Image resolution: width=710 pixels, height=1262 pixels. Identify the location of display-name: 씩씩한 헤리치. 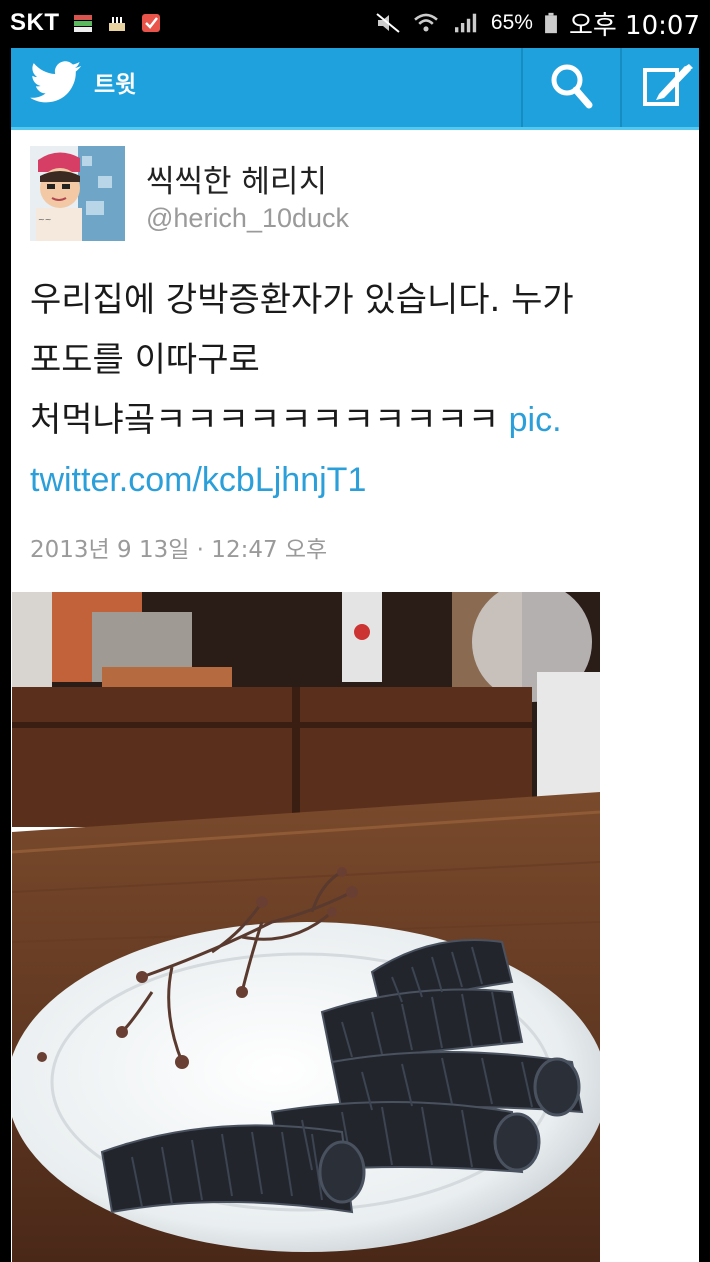
(236, 178).